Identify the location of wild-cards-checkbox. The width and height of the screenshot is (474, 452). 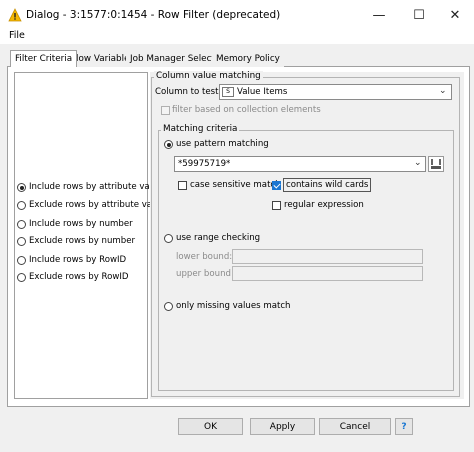
(276, 185).